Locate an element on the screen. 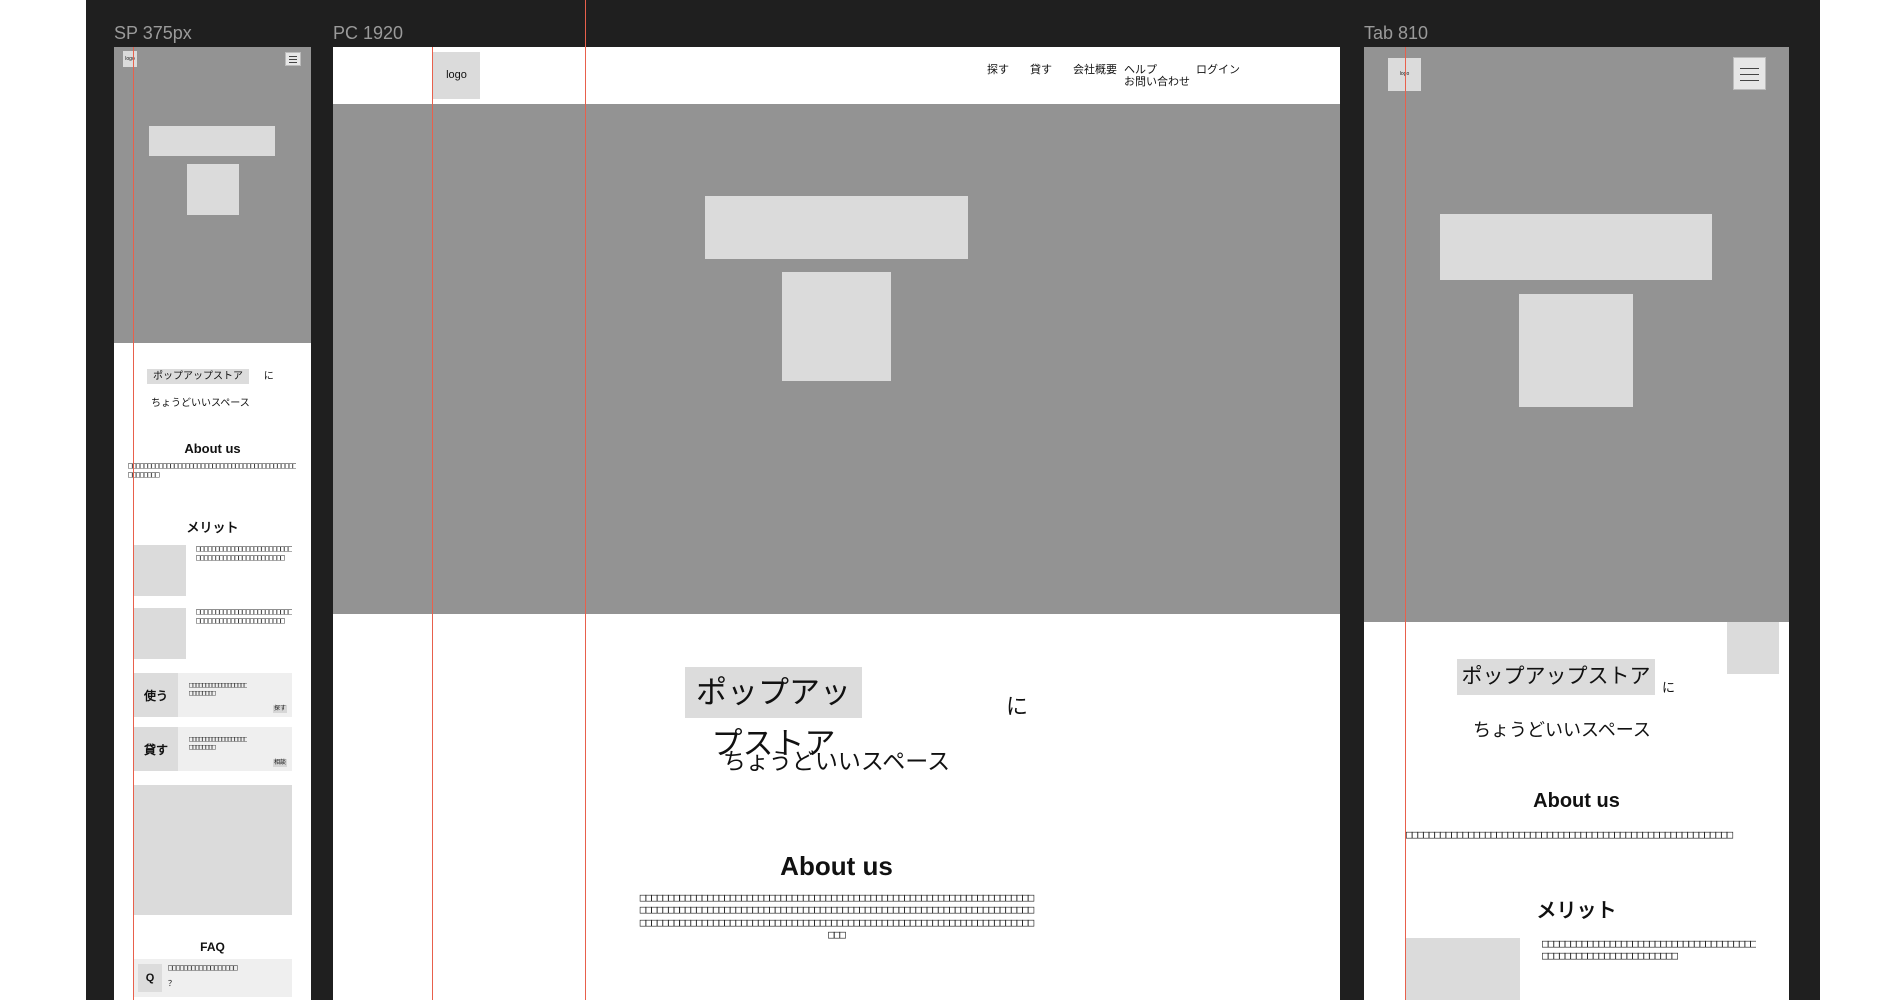 Image resolution: width=1900 pixels, height=1000 pixels. sp-cta-lend: 貸す □□□□□□□□□□□□□□□□□□□□□□□□□□ 相談 is located at coordinates (213, 749).